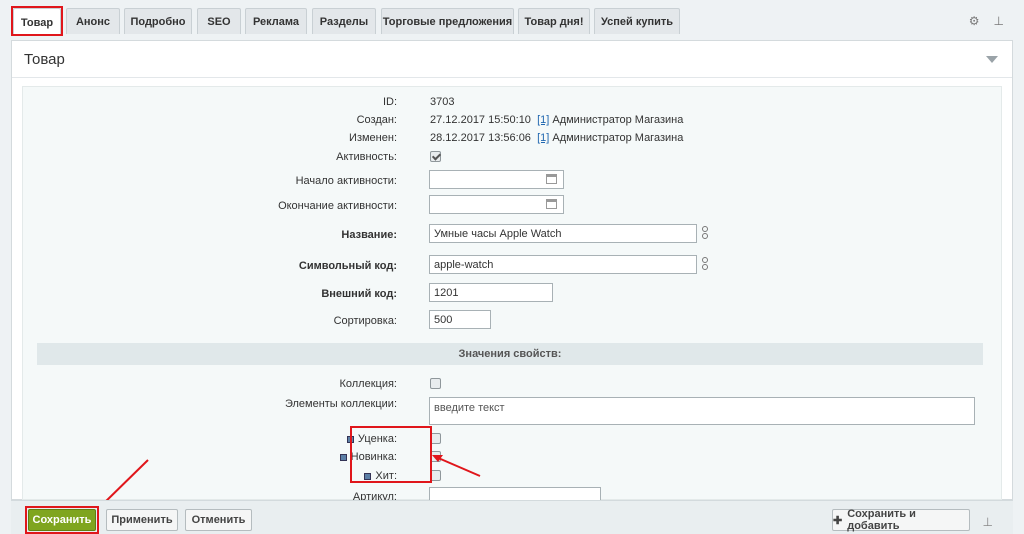 Image resolution: width=1024 pixels, height=534 pixels. What do you see at coordinates (442, 102) in the screenshot?
I see `id-value: 3703` at bounding box center [442, 102].